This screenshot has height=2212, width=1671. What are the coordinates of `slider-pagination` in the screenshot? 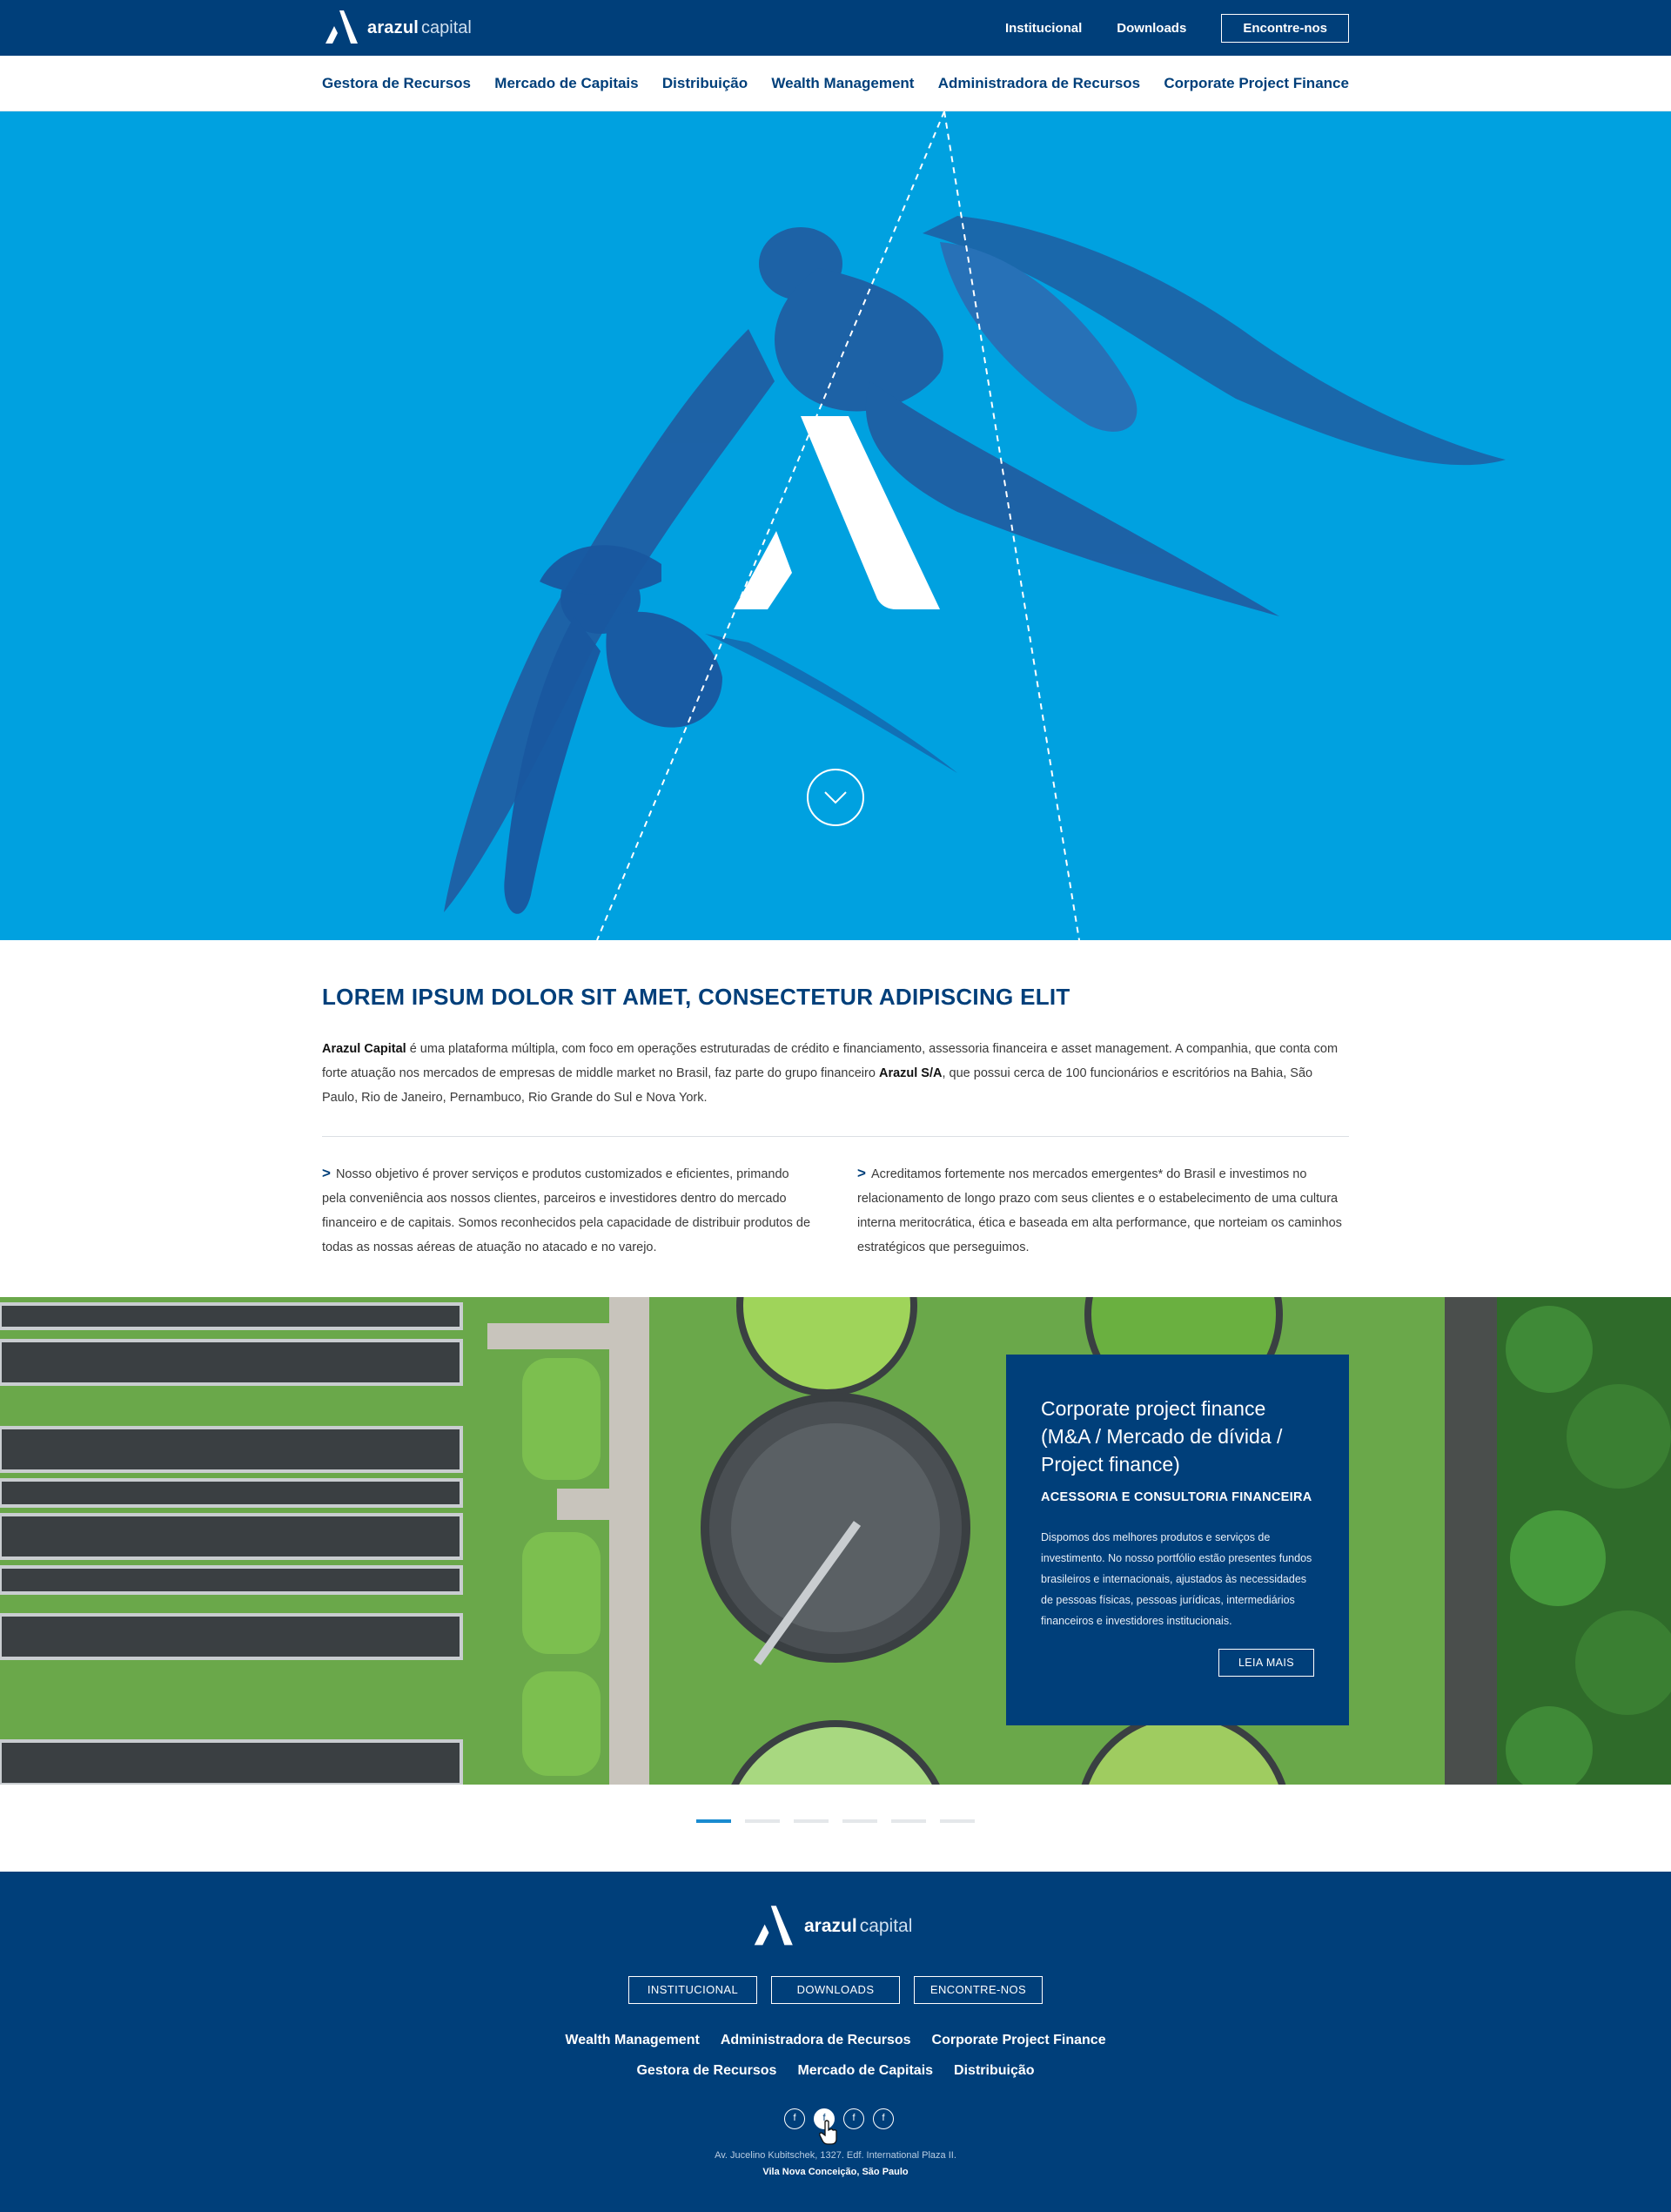 It's located at (843, 1821).